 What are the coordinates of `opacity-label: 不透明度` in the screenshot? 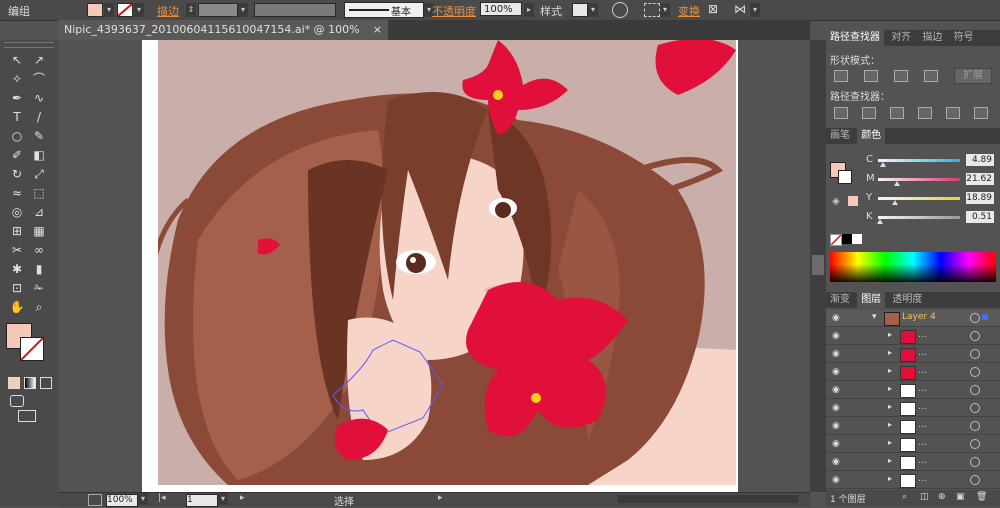 It's located at (454, 11).